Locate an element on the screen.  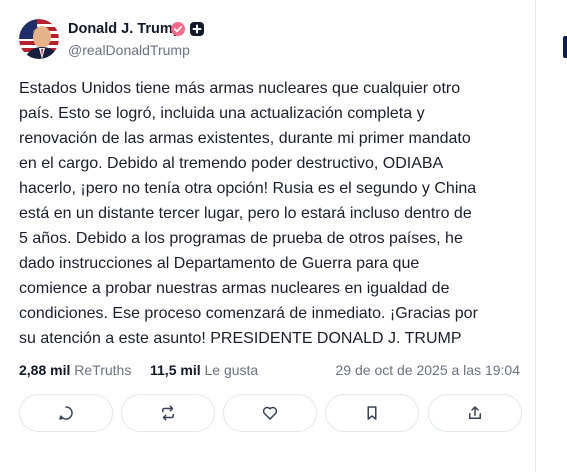
like-button is located at coordinates (270, 413).